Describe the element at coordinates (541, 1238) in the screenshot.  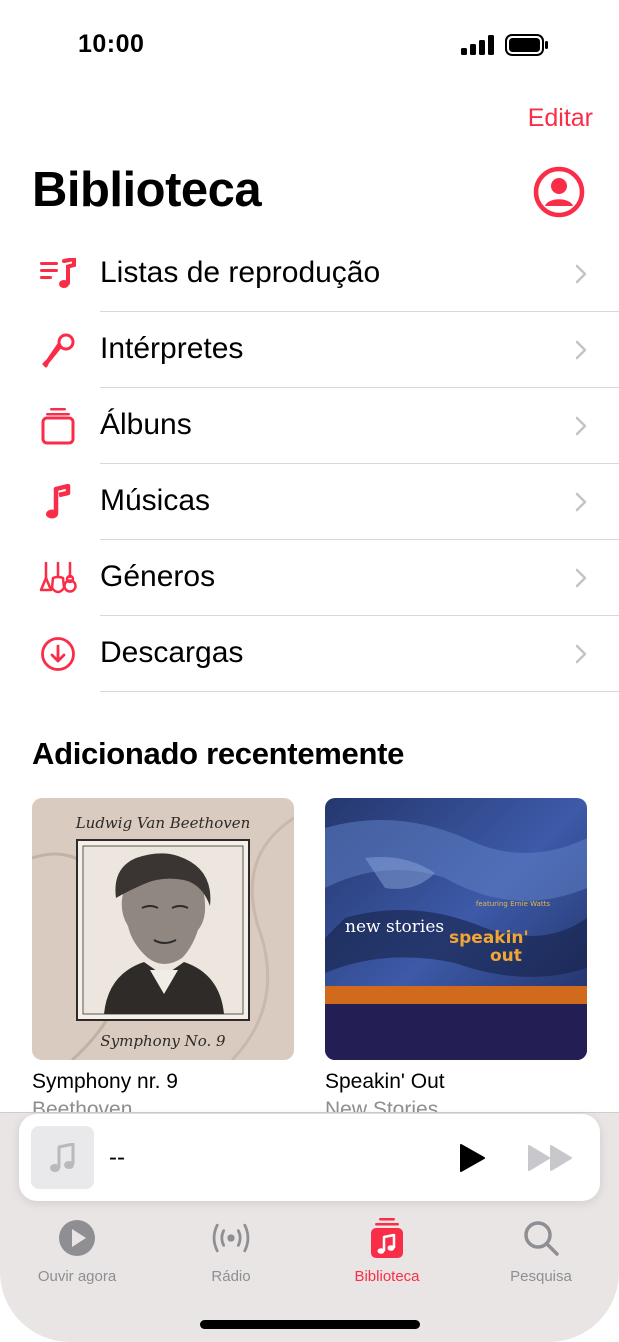
I see `search-icon` at that location.